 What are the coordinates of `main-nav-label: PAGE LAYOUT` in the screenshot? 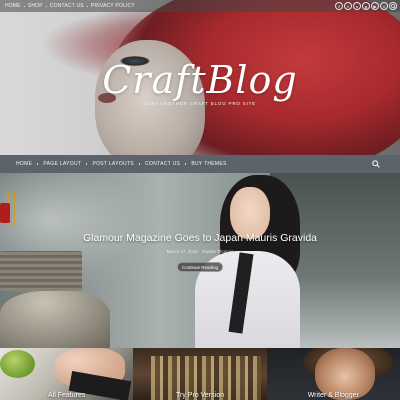 It's located at (62, 164).